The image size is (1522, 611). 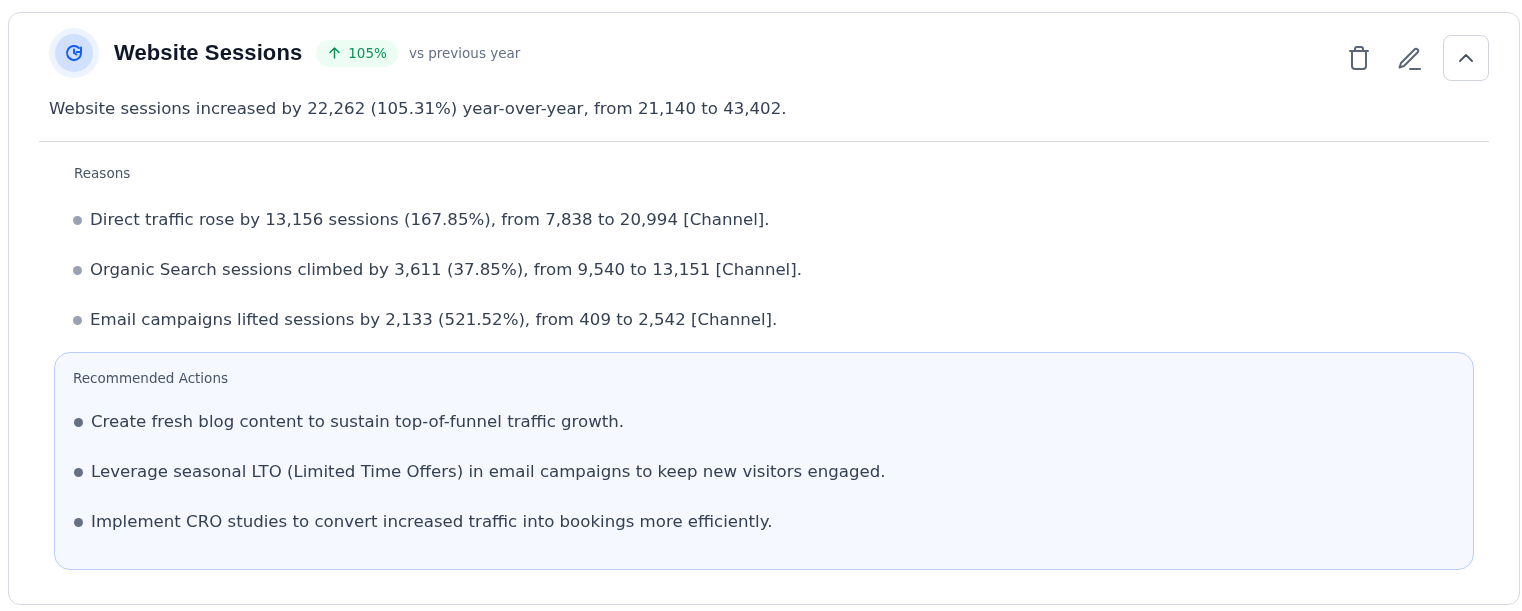 What do you see at coordinates (151, 378) in the screenshot?
I see `section-label: Recommended Actions` at bounding box center [151, 378].